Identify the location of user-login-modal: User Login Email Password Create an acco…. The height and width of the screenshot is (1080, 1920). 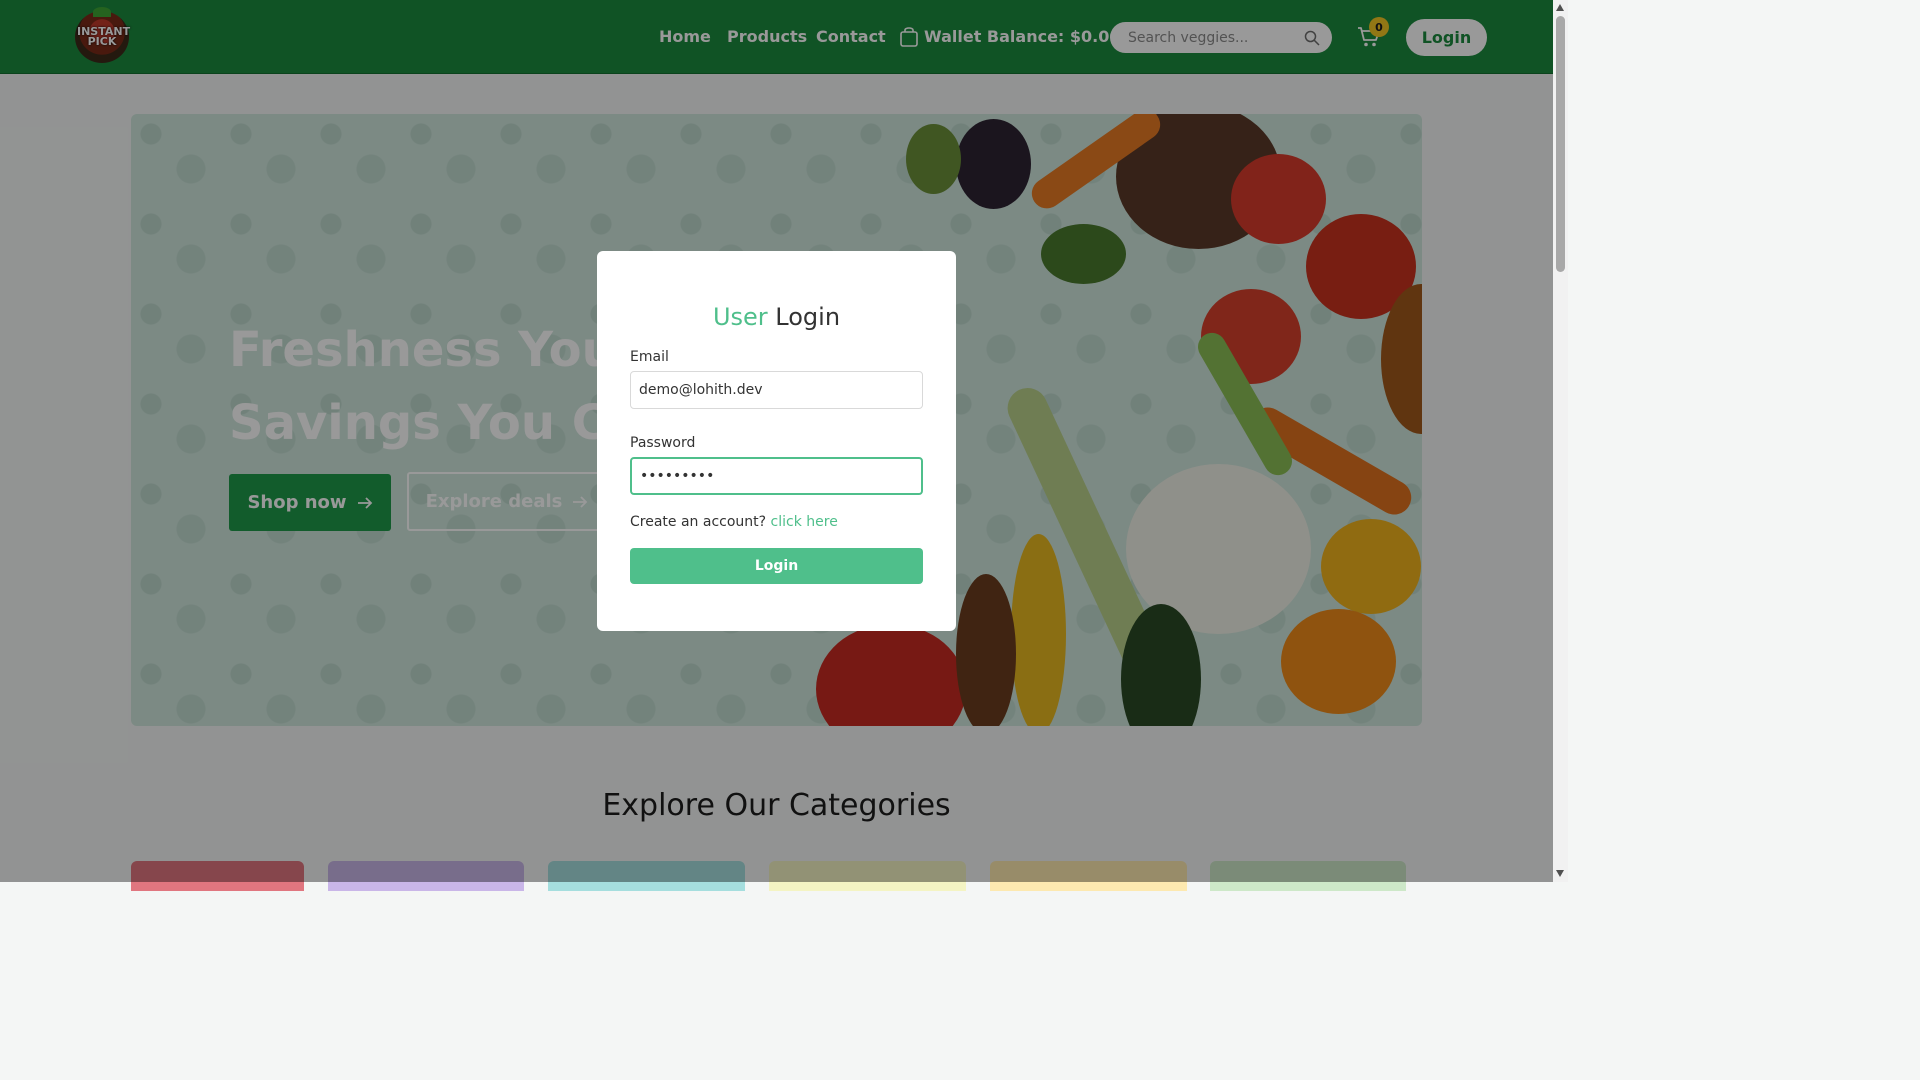
(776, 441).